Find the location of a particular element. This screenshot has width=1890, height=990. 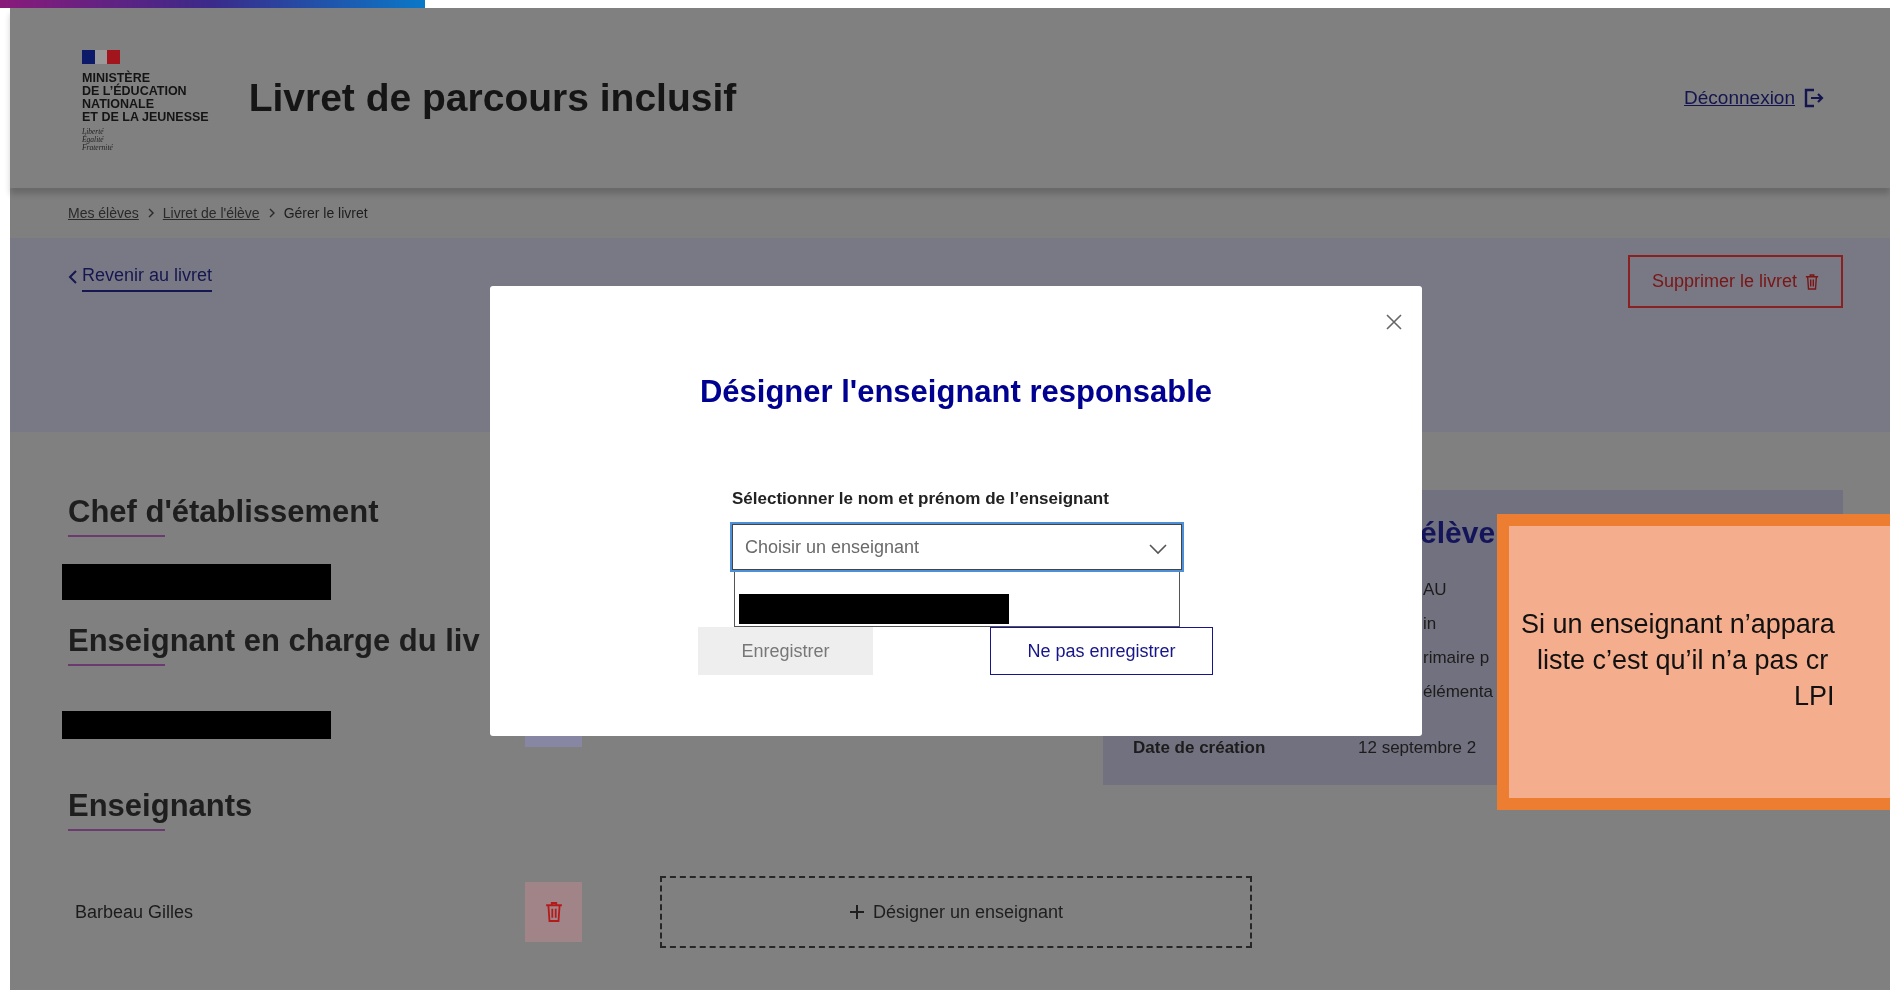

chevron-down-icon is located at coordinates (1158, 549).